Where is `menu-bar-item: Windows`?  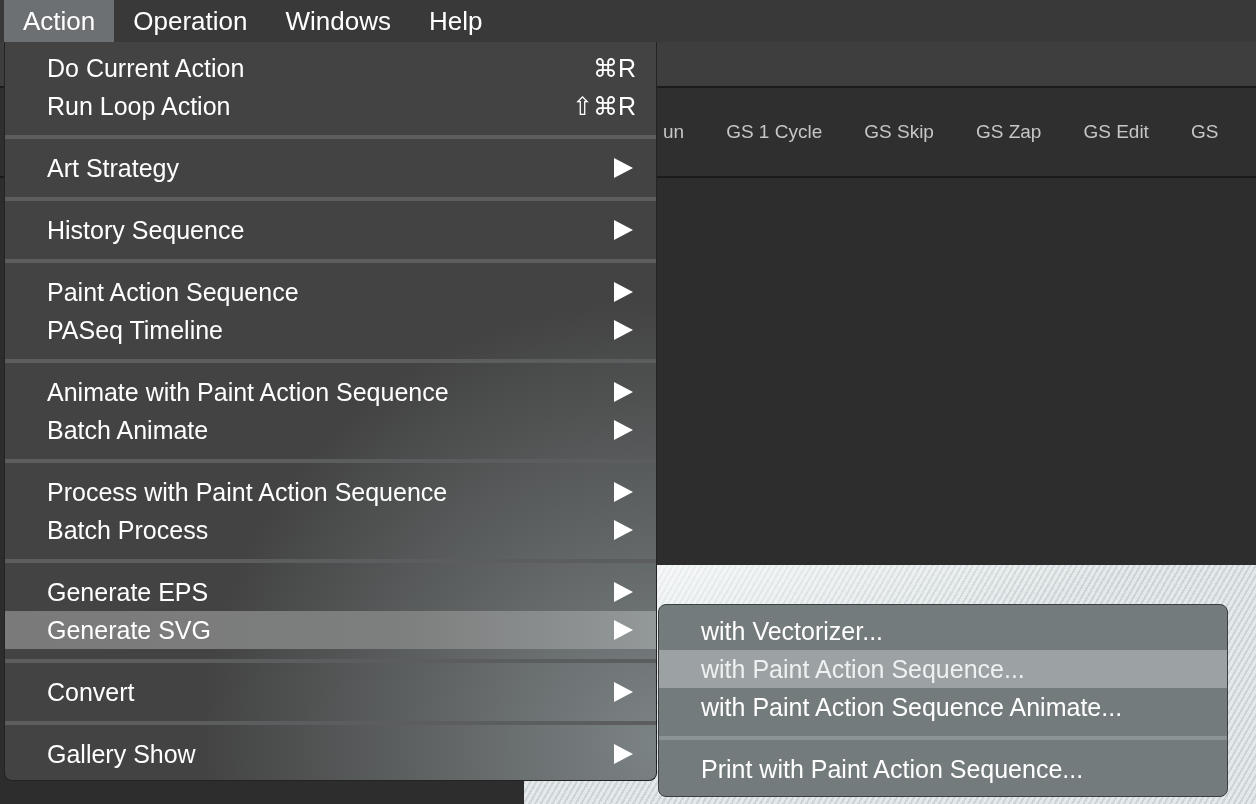
menu-bar-item: Windows is located at coordinates (338, 21).